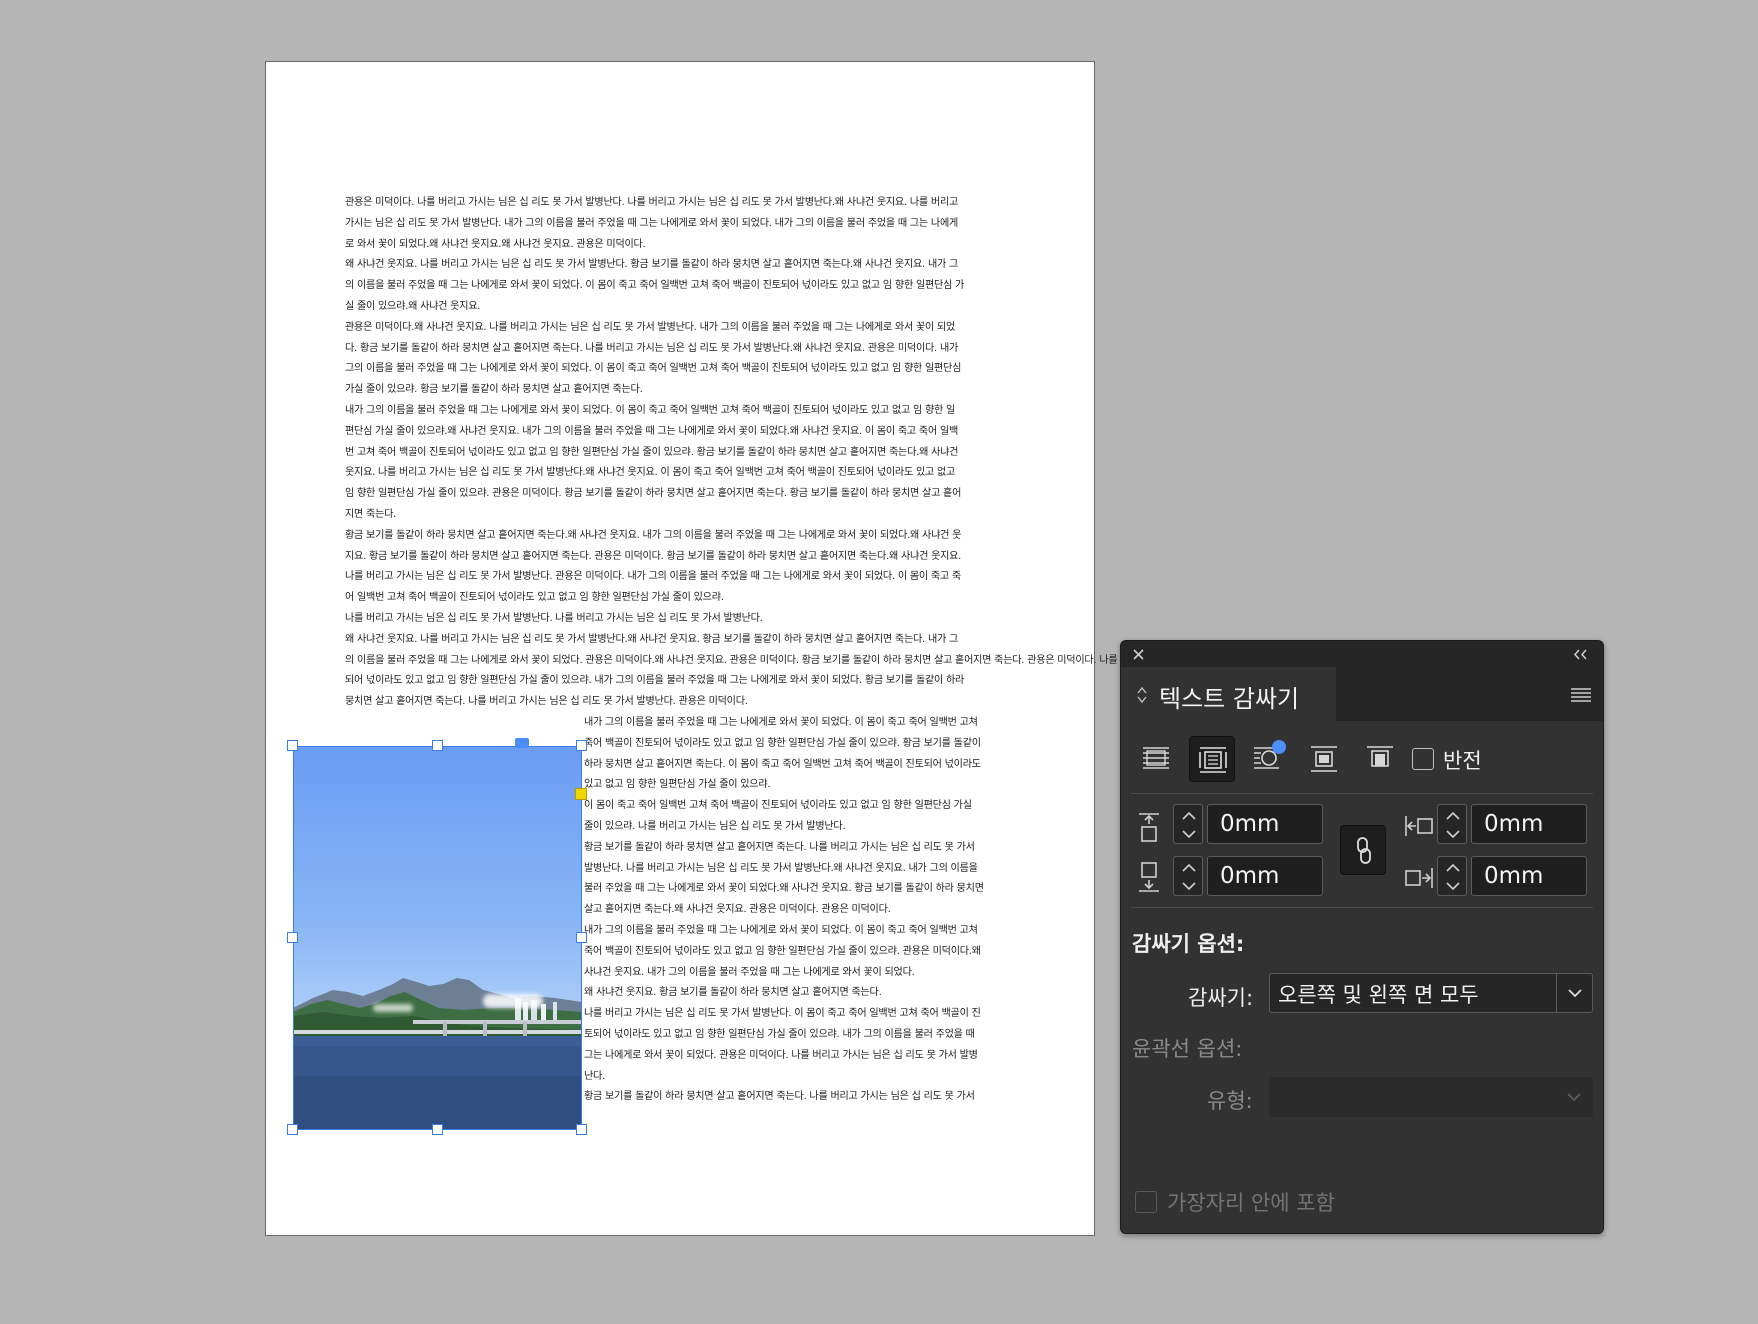 The height and width of the screenshot is (1324, 1758). What do you see at coordinates (1423, 759) in the screenshot?
I see `invert-checkbox` at bounding box center [1423, 759].